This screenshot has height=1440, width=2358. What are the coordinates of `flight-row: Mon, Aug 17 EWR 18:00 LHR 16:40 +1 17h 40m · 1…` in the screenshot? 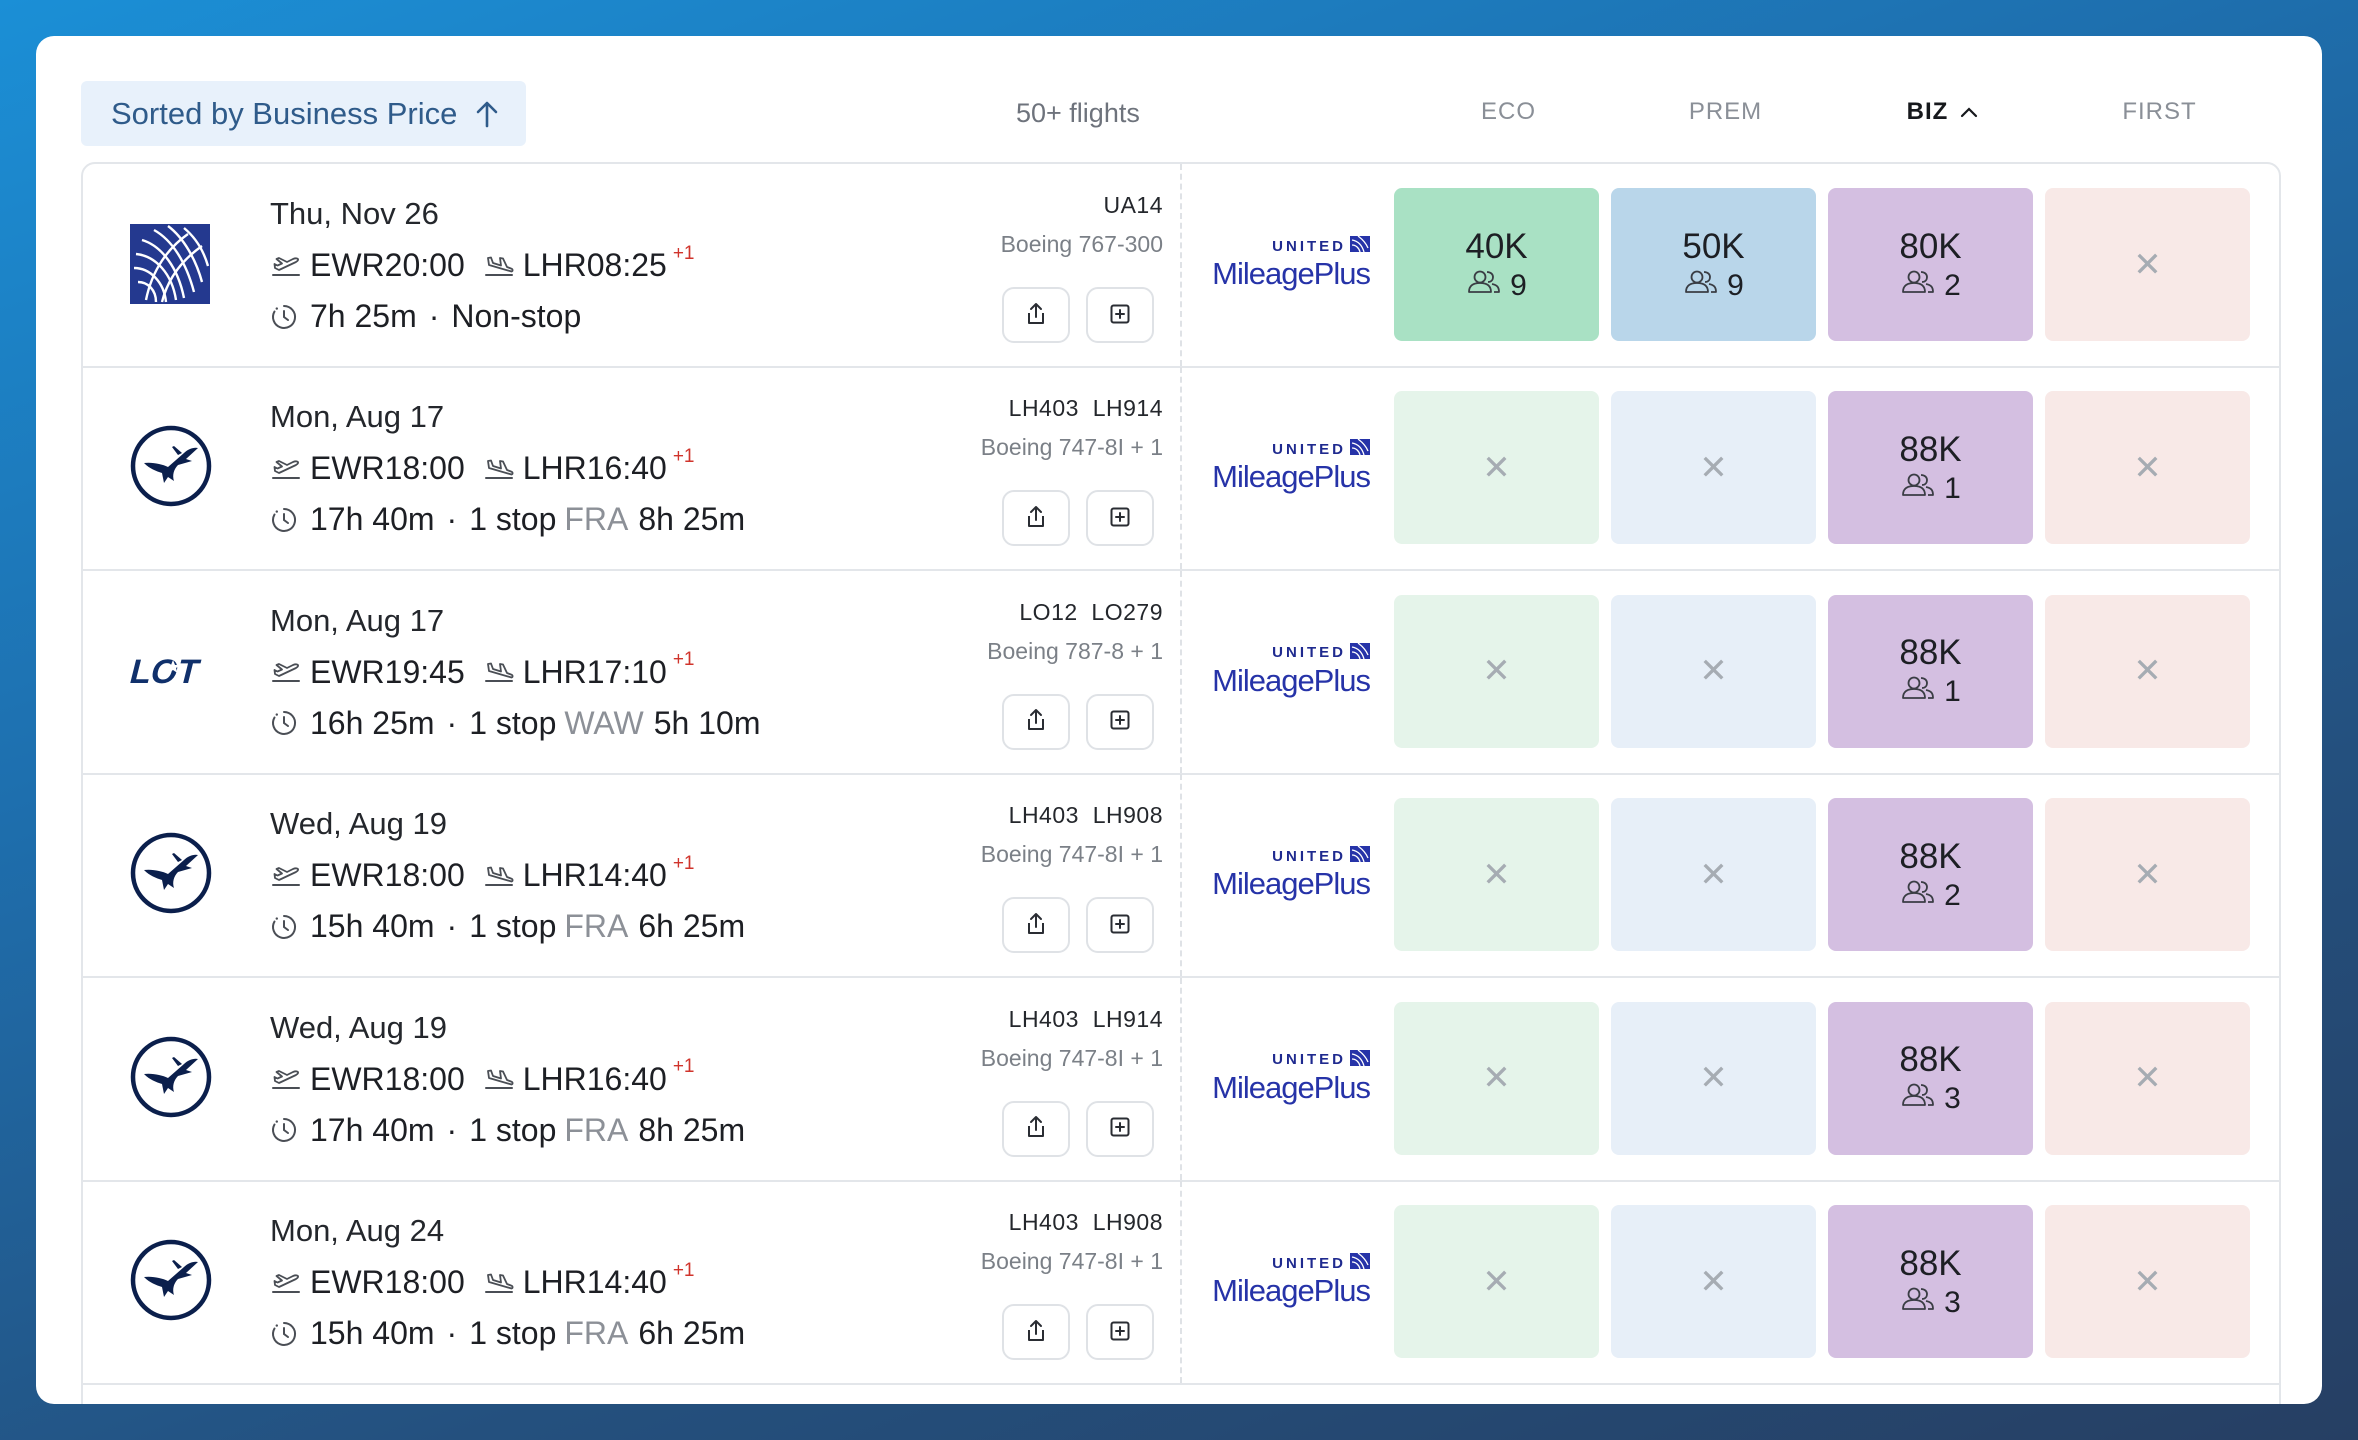 It's located at (1181, 469).